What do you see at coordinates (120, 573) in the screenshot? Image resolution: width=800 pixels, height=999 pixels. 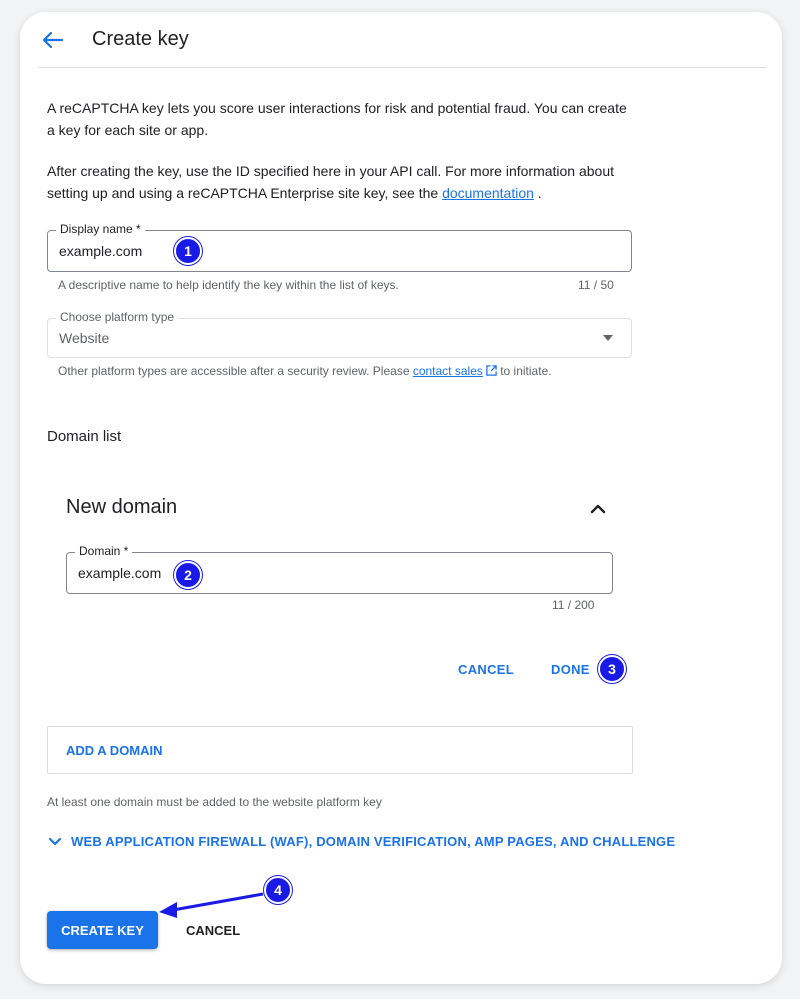 I see `domain-field-value: example.com` at bounding box center [120, 573].